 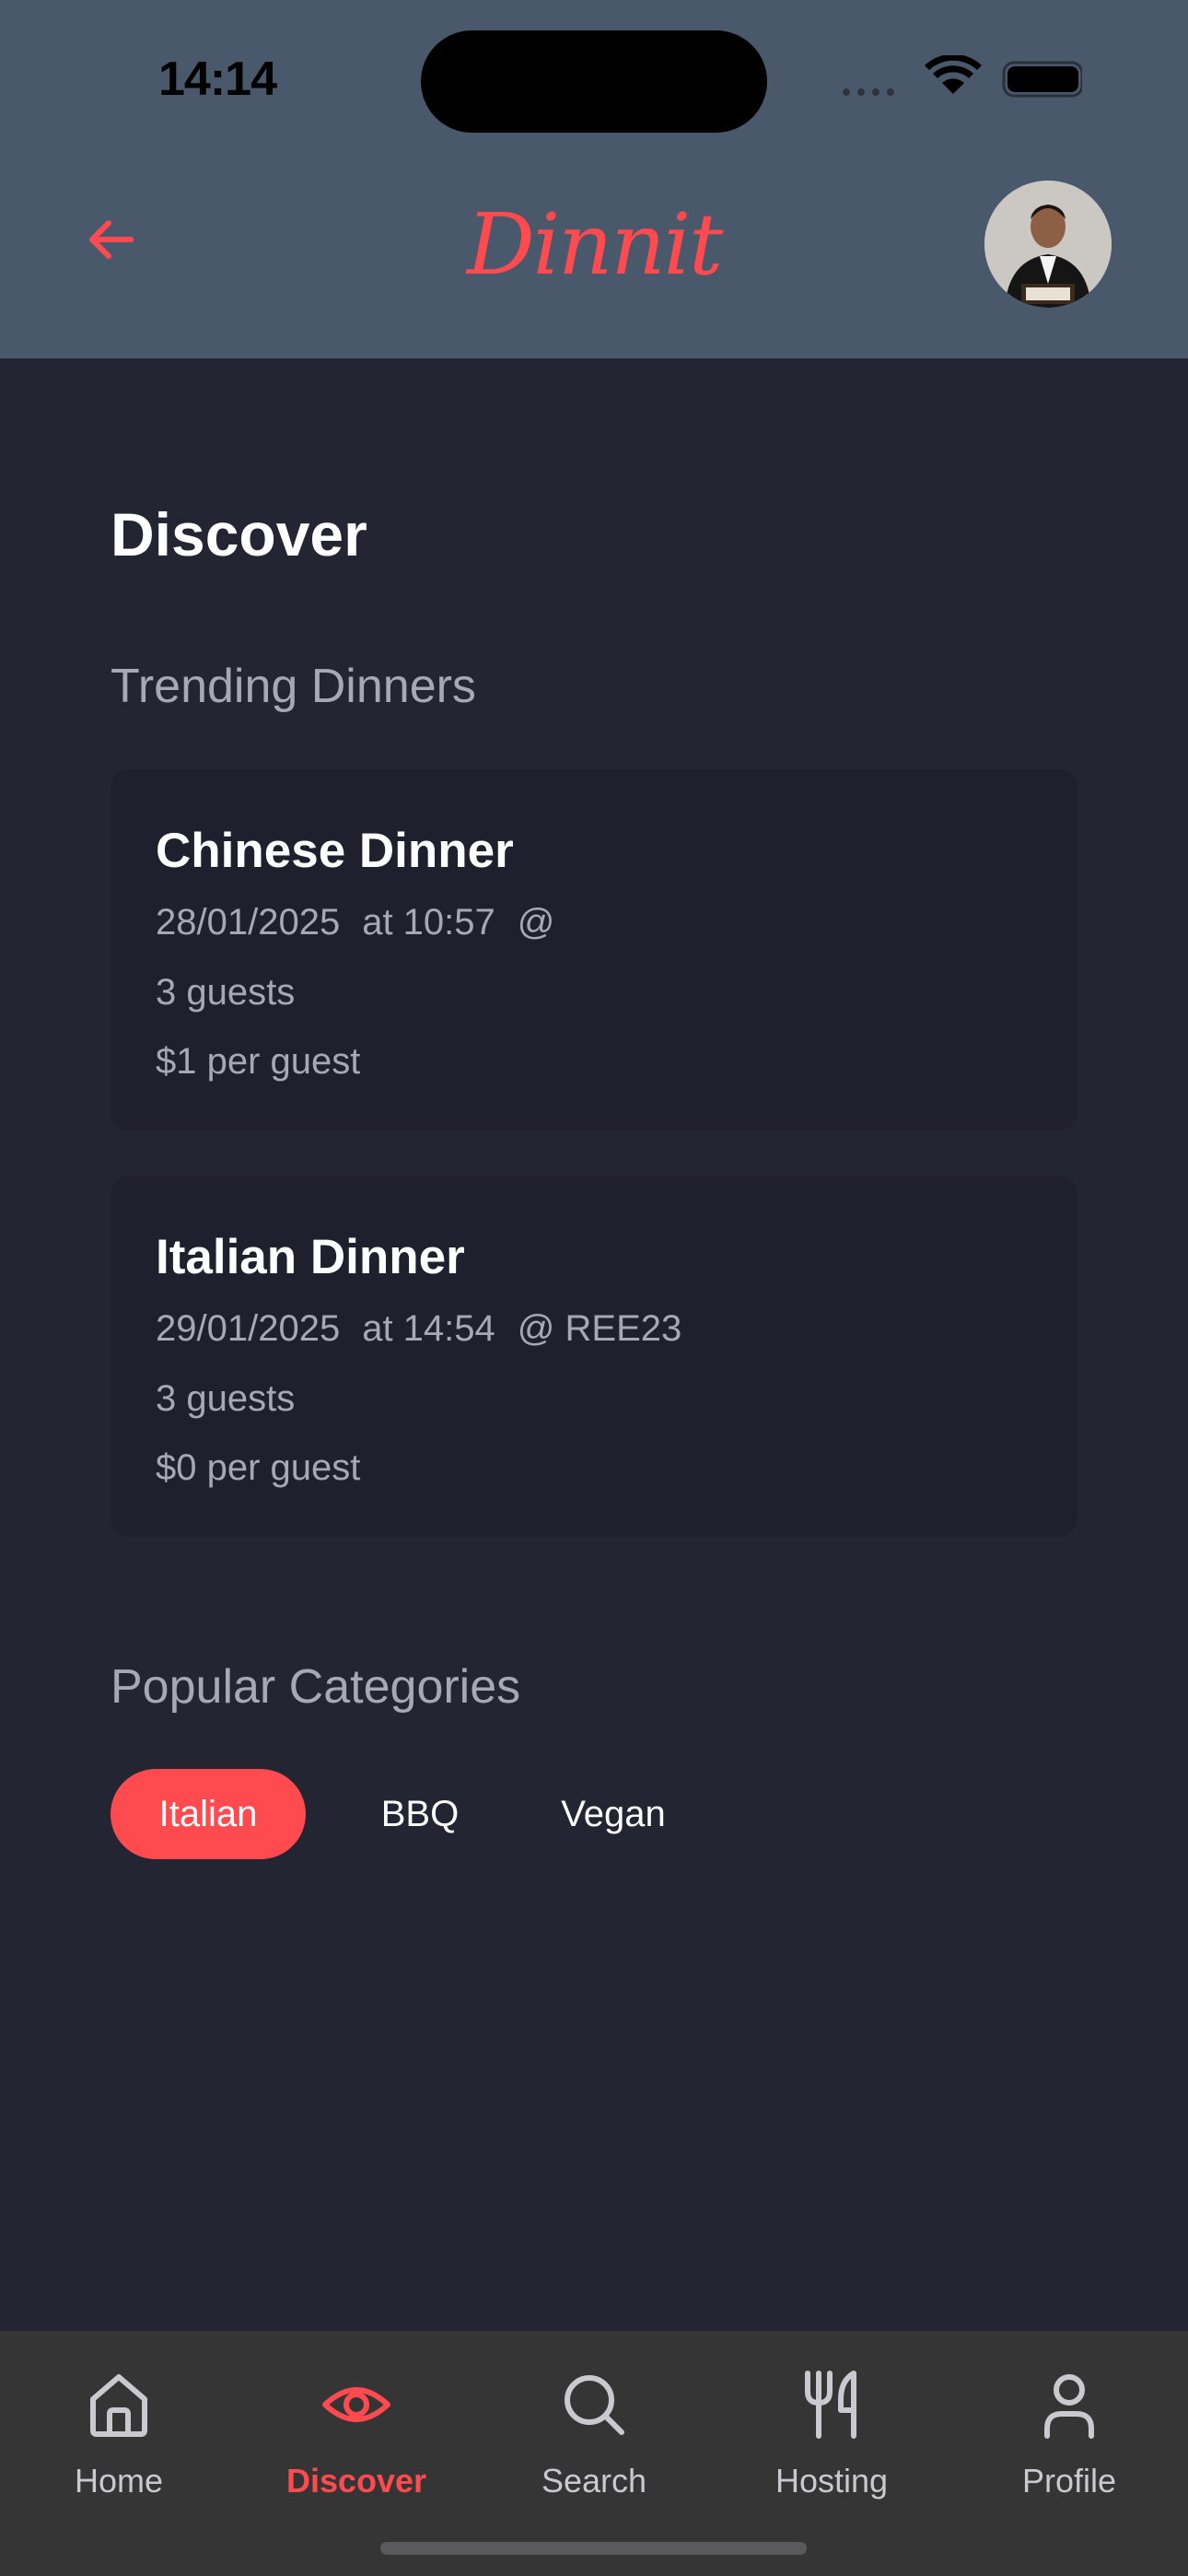 I want to click on bottom-tab-bar: Home Discover Search Hosting Profile, so click(x=594, y=2453).